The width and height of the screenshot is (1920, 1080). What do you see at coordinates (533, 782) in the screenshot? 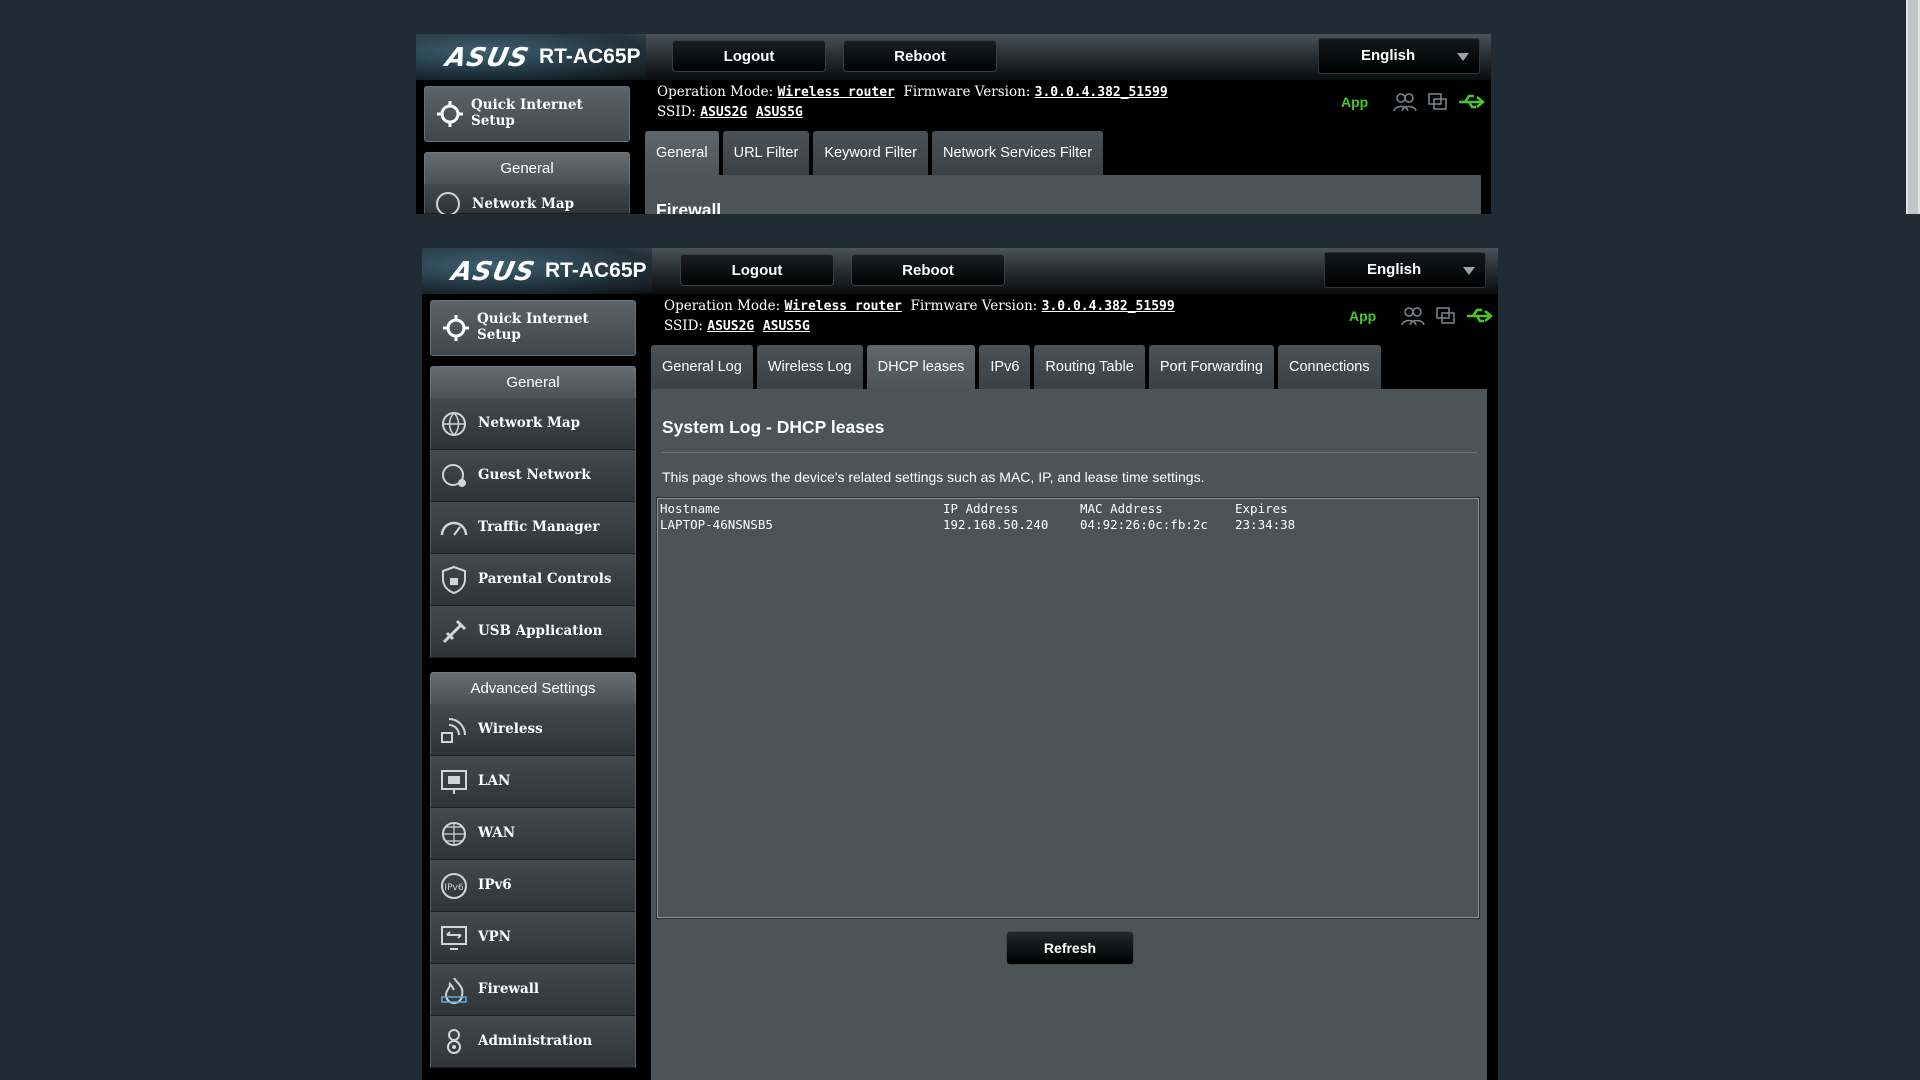
I see `sidebar-item-lan: LAN` at bounding box center [533, 782].